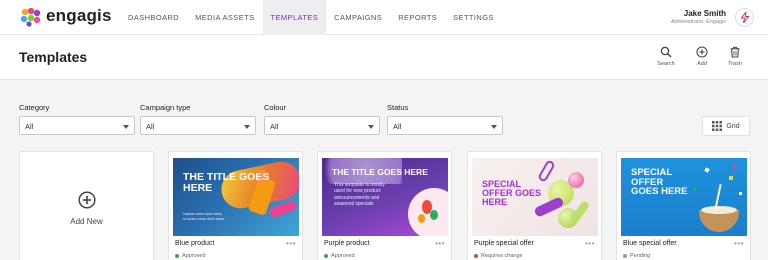 Image resolution: width=768 pixels, height=260 pixels. I want to click on nav-item-settings: SETTINGS, so click(473, 17).